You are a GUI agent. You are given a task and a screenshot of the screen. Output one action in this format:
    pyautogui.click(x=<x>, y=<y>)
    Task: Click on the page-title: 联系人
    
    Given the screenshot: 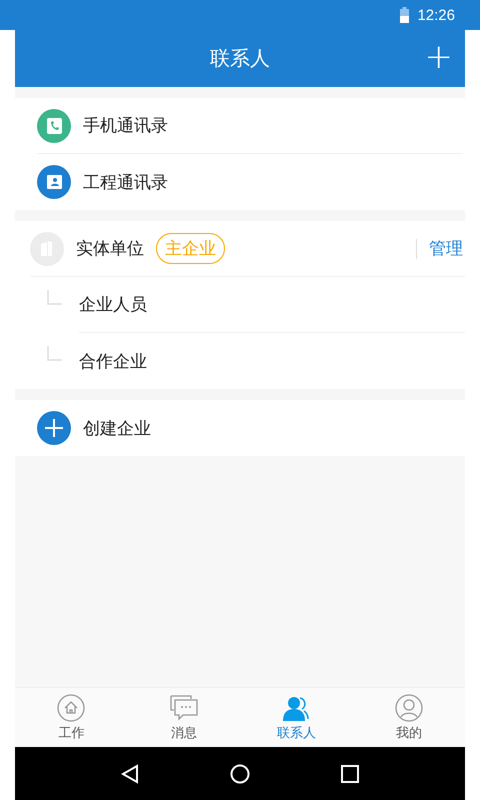 What is the action you would take?
    pyautogui.click(x=240, y=58)
    